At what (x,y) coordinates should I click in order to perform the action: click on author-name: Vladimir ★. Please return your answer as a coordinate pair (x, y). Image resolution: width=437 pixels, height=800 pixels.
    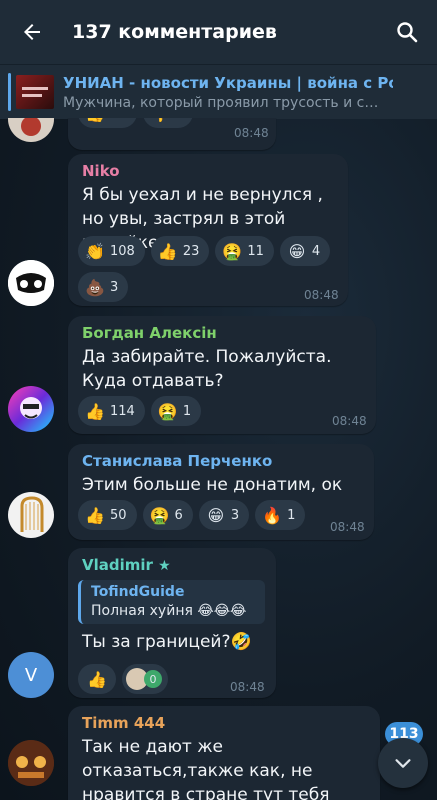
    Looking at the image, I should click on (126, 565).